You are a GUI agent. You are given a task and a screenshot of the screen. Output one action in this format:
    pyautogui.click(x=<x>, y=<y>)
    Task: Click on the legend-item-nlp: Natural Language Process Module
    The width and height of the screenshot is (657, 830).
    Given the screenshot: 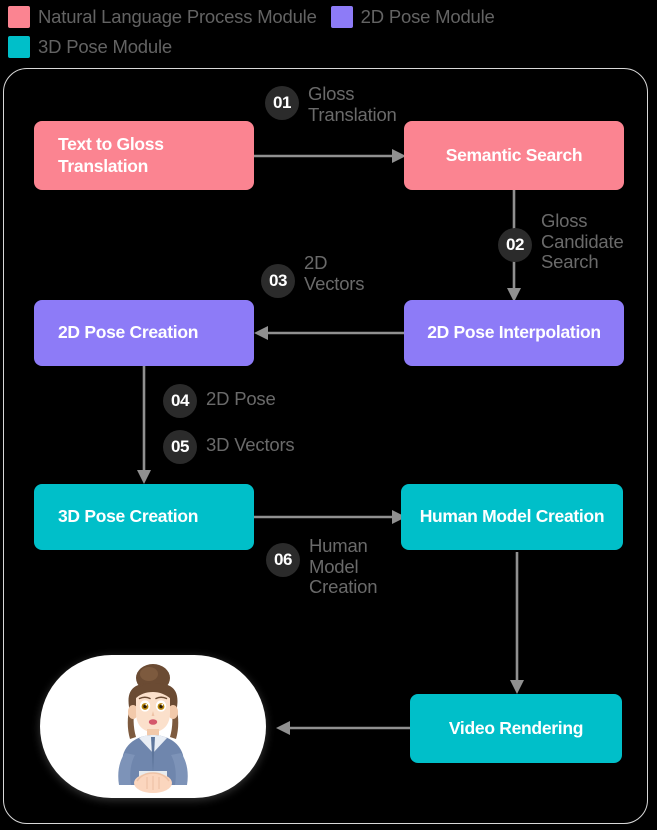 What is the action you would take?
    pyautogui.click(x=162, y=17)
    